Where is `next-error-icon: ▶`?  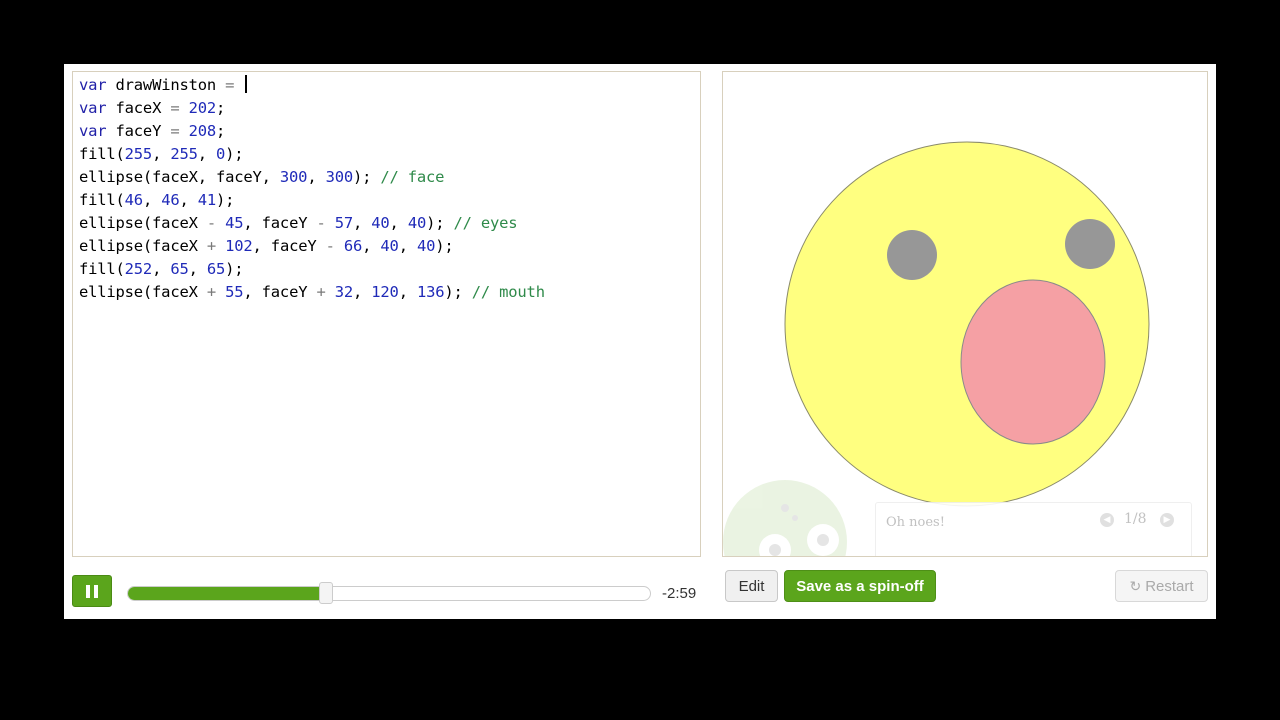
next-error-icon: ▶ is located at coordinates (1167, 520).